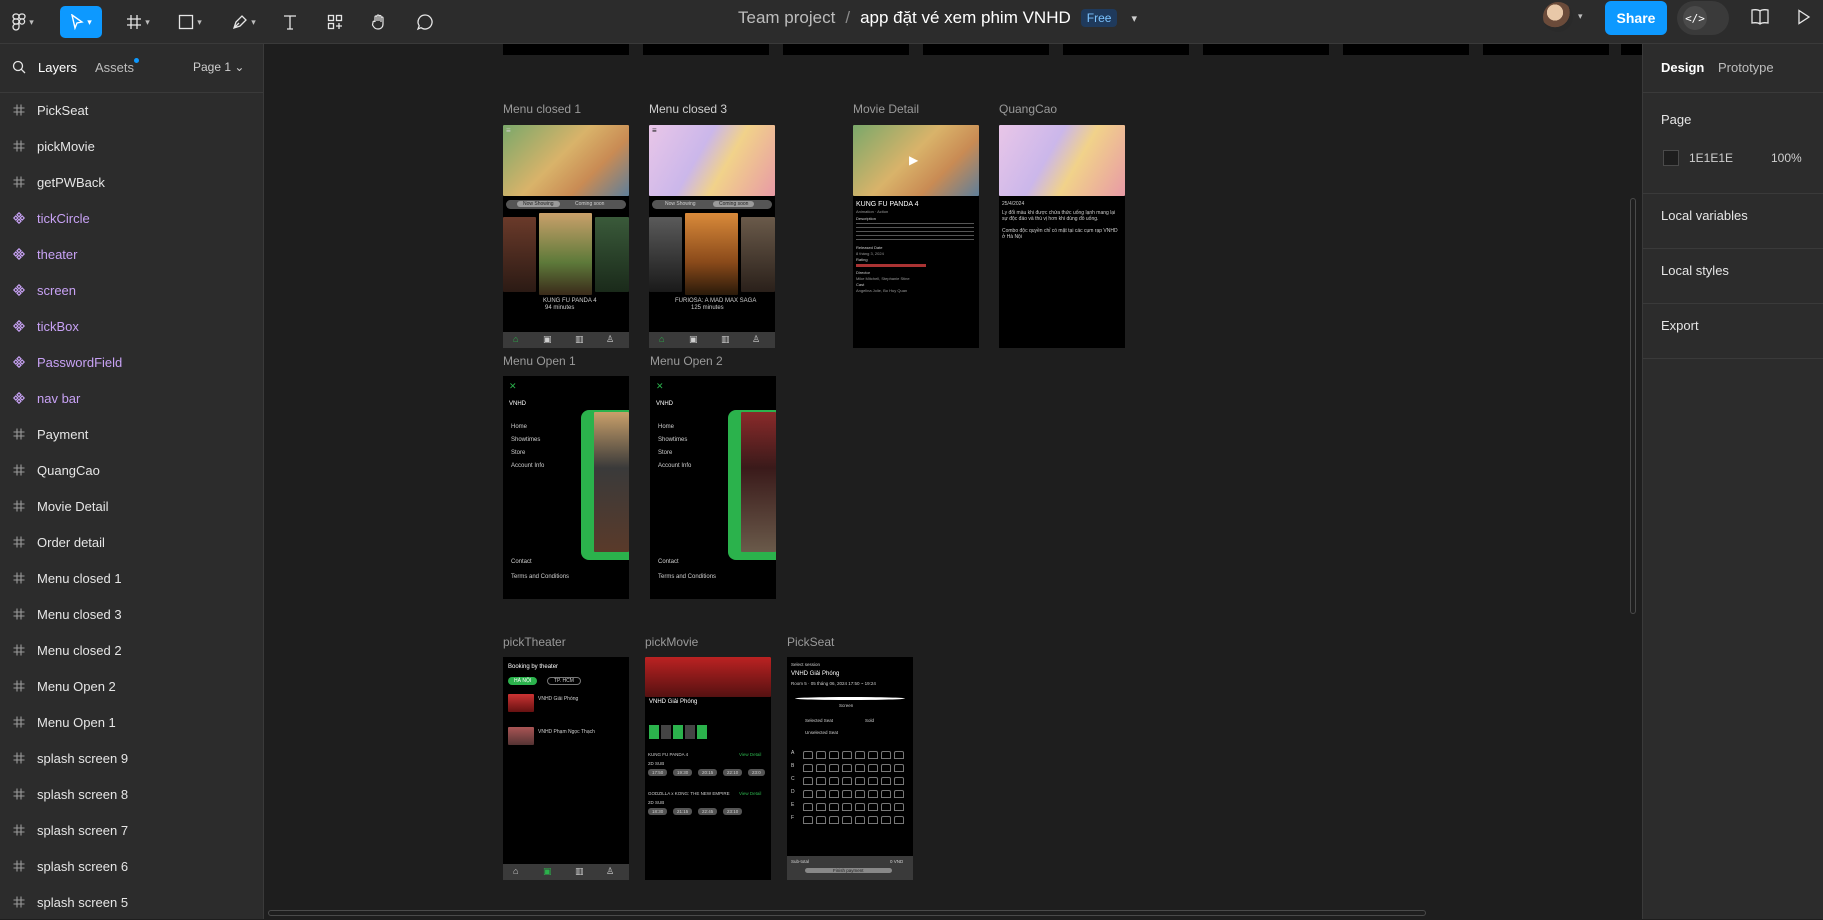 The image size is (1823, 920). I want to click on dev-mode-toggle: </>, so click(1703, 18).